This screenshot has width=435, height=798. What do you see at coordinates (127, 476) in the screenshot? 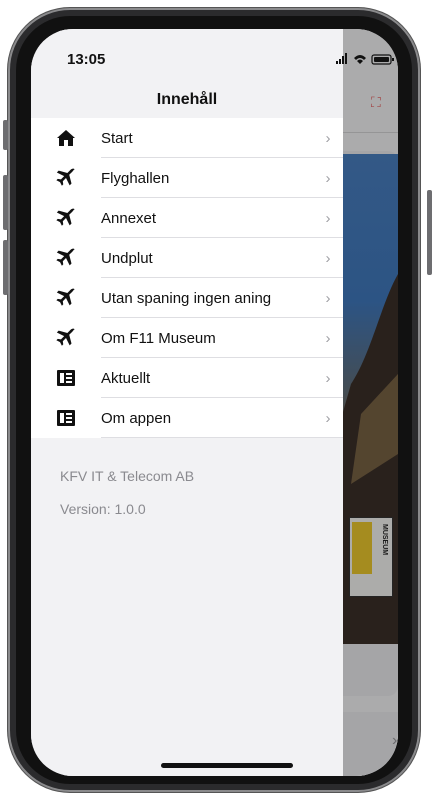
I see `company-name: KFV IT & Telecom AB` at bounding box center [127, 476].